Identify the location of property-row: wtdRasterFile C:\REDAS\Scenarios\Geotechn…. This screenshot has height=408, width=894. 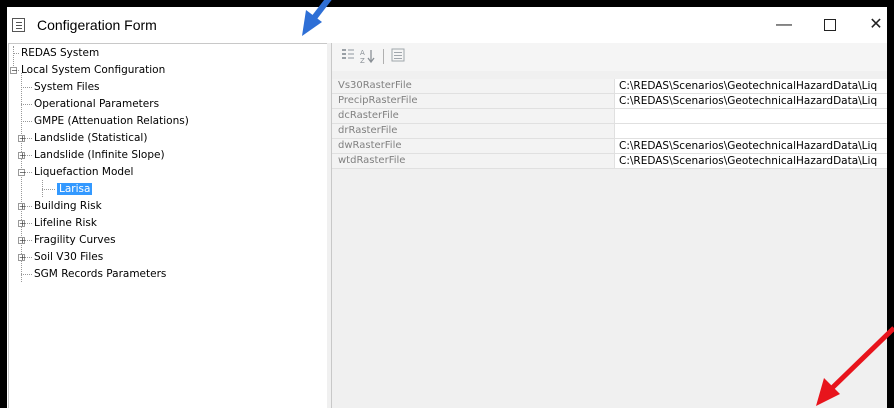
(609, 161).